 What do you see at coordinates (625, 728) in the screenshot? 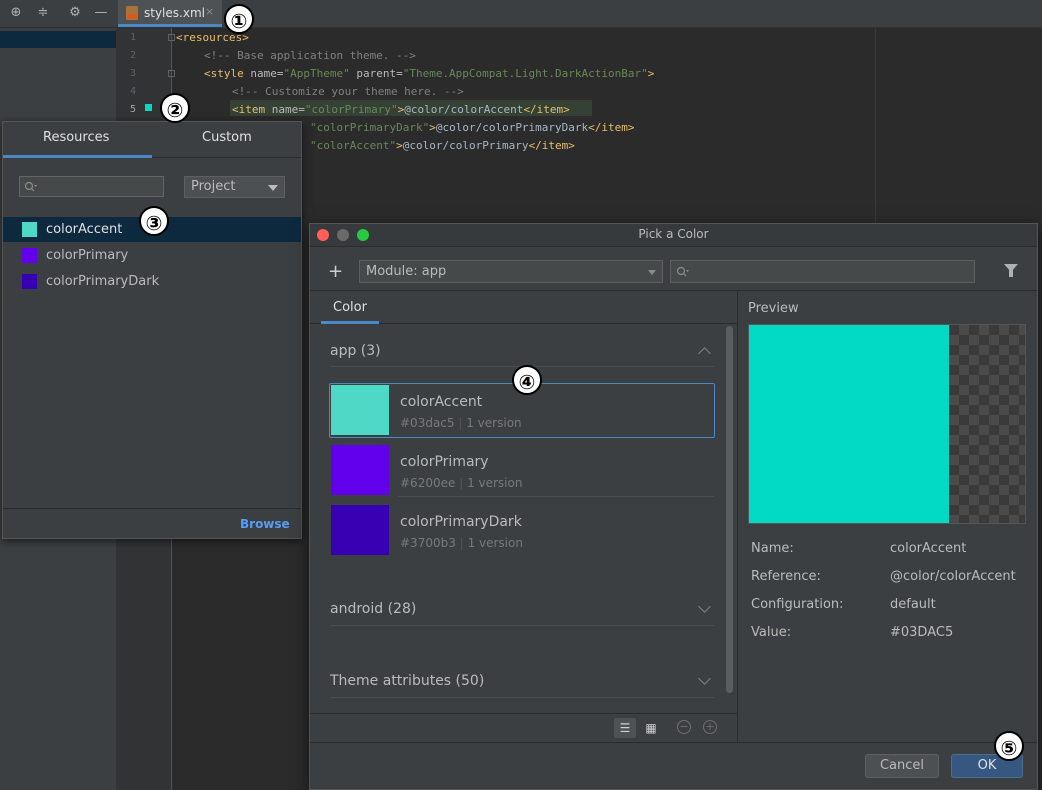
I see `list-view-icon: ☰` at bounding box center [625, 728].